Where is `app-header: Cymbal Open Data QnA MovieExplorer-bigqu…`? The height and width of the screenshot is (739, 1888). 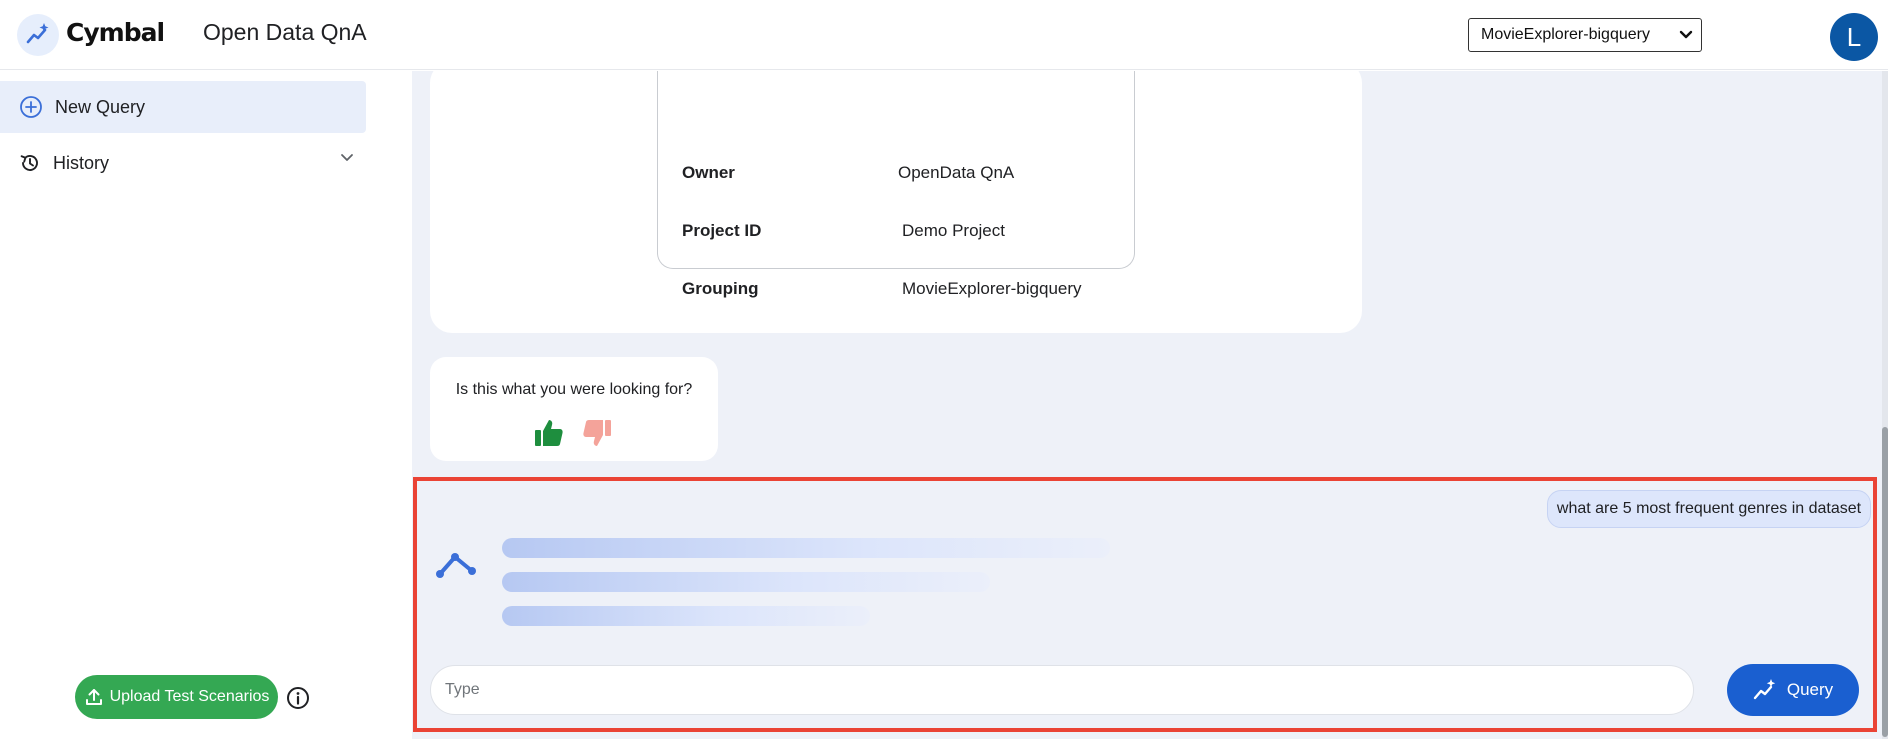
app-header: Cymbal Open Data QnA MovieExplorer-bigqu… is located at coordinates (944, 35).